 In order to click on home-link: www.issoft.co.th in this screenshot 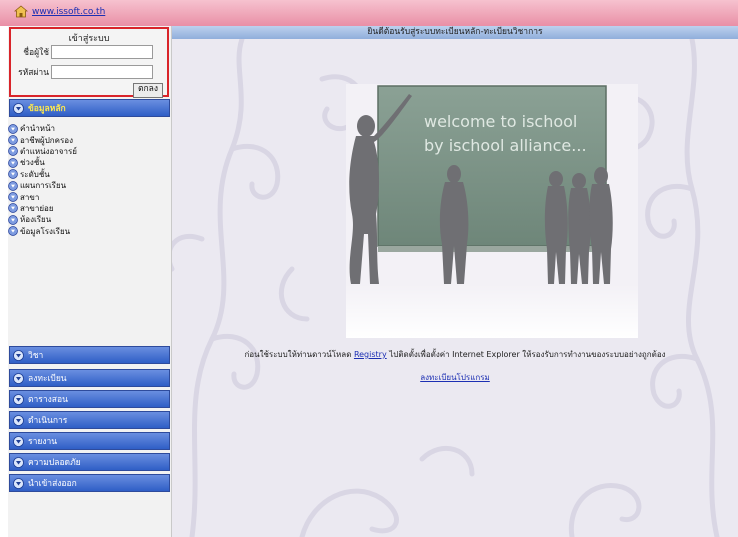, I will do `click(68, 12)`.